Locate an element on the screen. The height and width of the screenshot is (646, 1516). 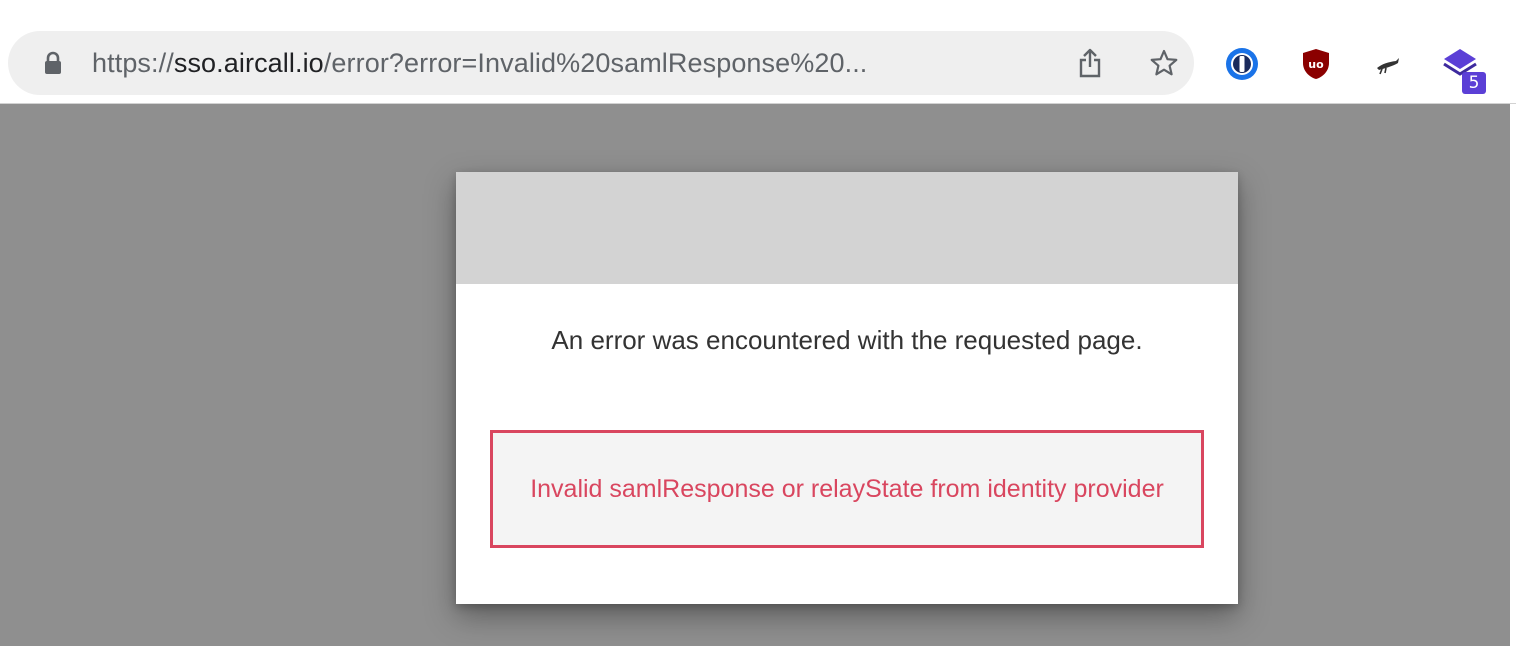
bird-icon is located at coordinates (1388, 64).